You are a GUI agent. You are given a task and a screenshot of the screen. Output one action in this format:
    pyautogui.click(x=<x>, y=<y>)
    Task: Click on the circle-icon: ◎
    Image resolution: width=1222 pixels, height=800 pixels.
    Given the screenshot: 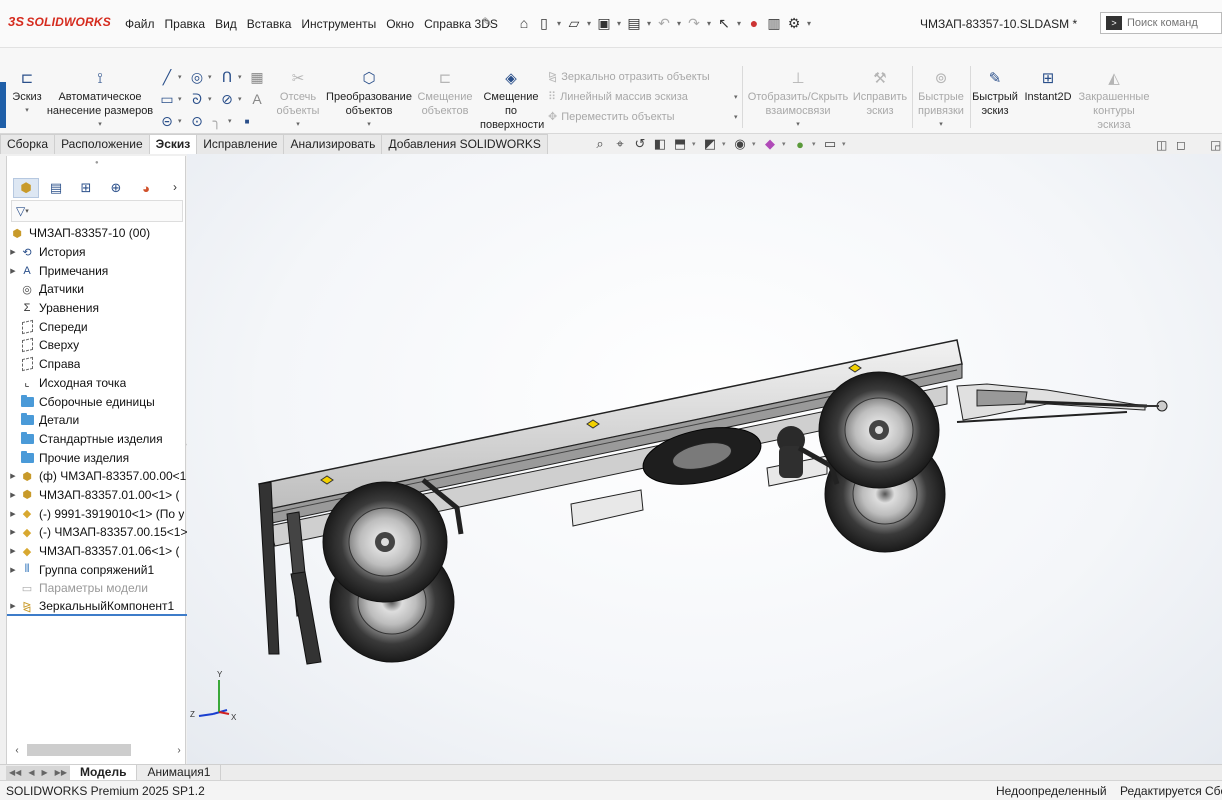 What is the action you would take?
    pyautogui.click(x=197, y=77)
    